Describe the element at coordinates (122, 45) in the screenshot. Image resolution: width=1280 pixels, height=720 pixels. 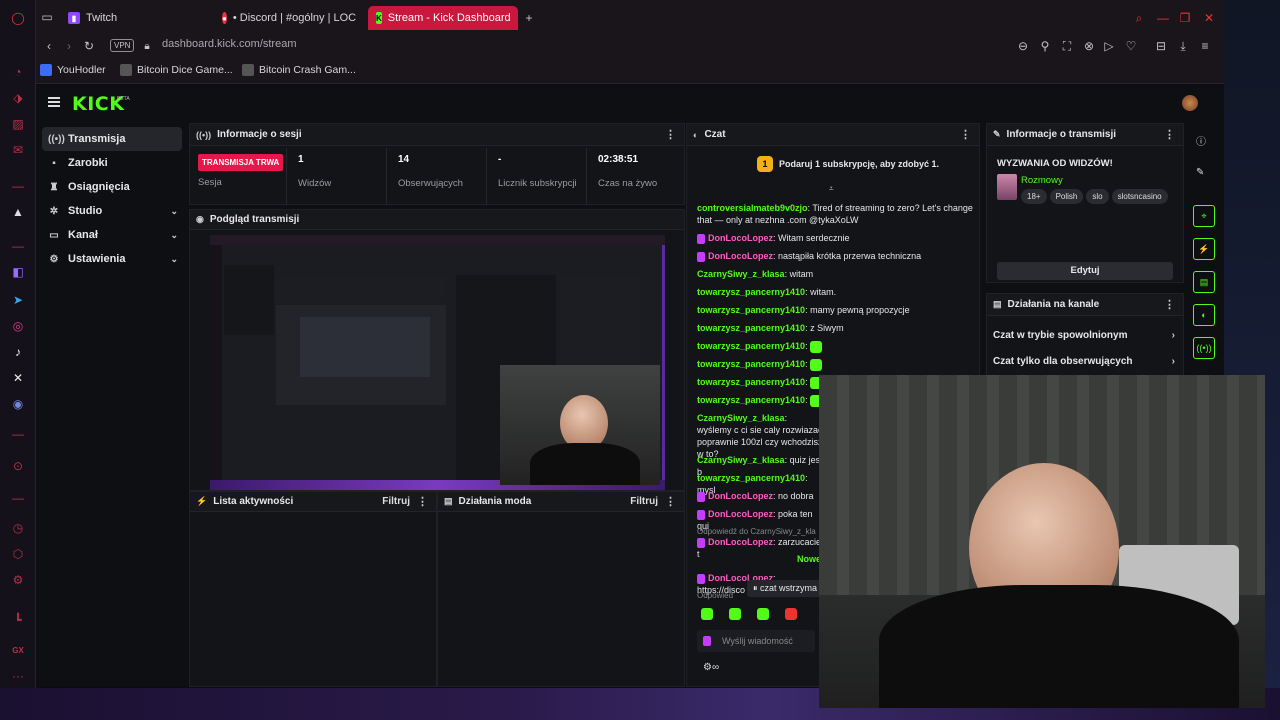
I see `vpn-badge: VPN` at that location.